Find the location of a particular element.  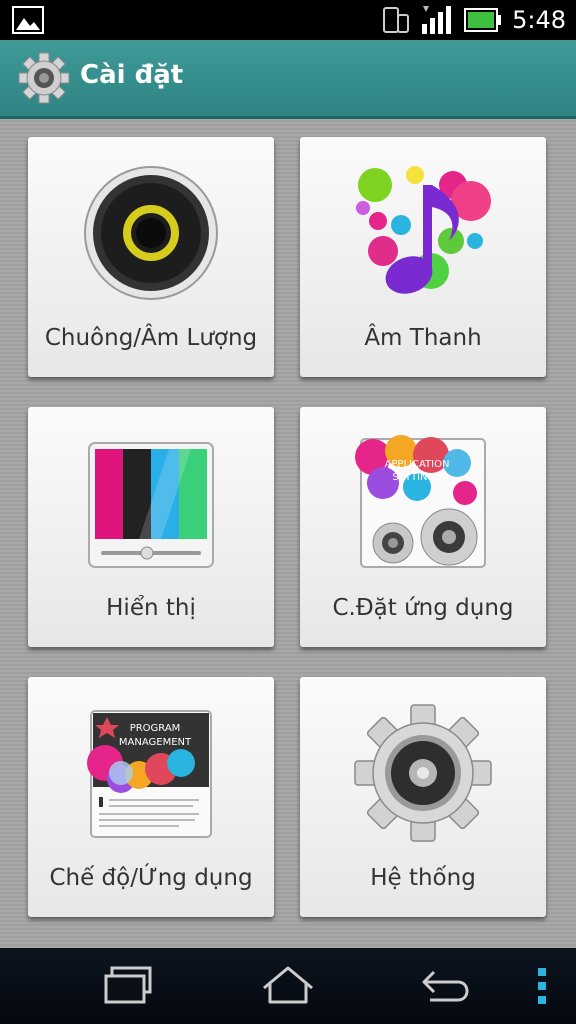

system-gear-icon is located at coordinates (423, 773).